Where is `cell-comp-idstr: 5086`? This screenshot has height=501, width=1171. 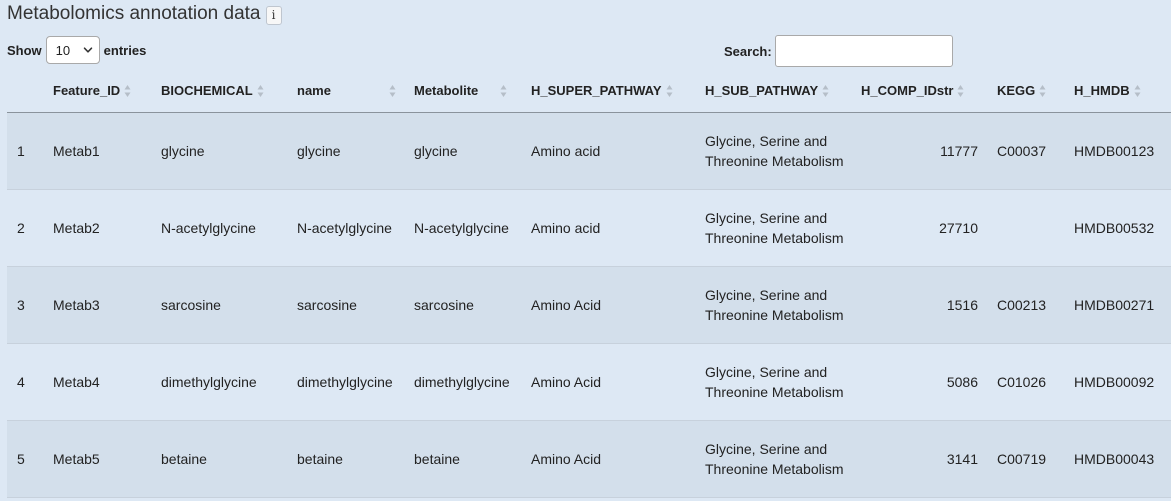
cell-comp-idstr: 5086 is located at coordinates (919, 382).